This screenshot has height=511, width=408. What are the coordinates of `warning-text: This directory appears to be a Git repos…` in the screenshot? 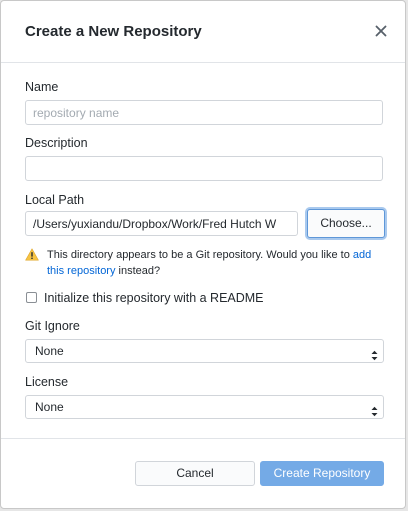 It's located at (217, 263).